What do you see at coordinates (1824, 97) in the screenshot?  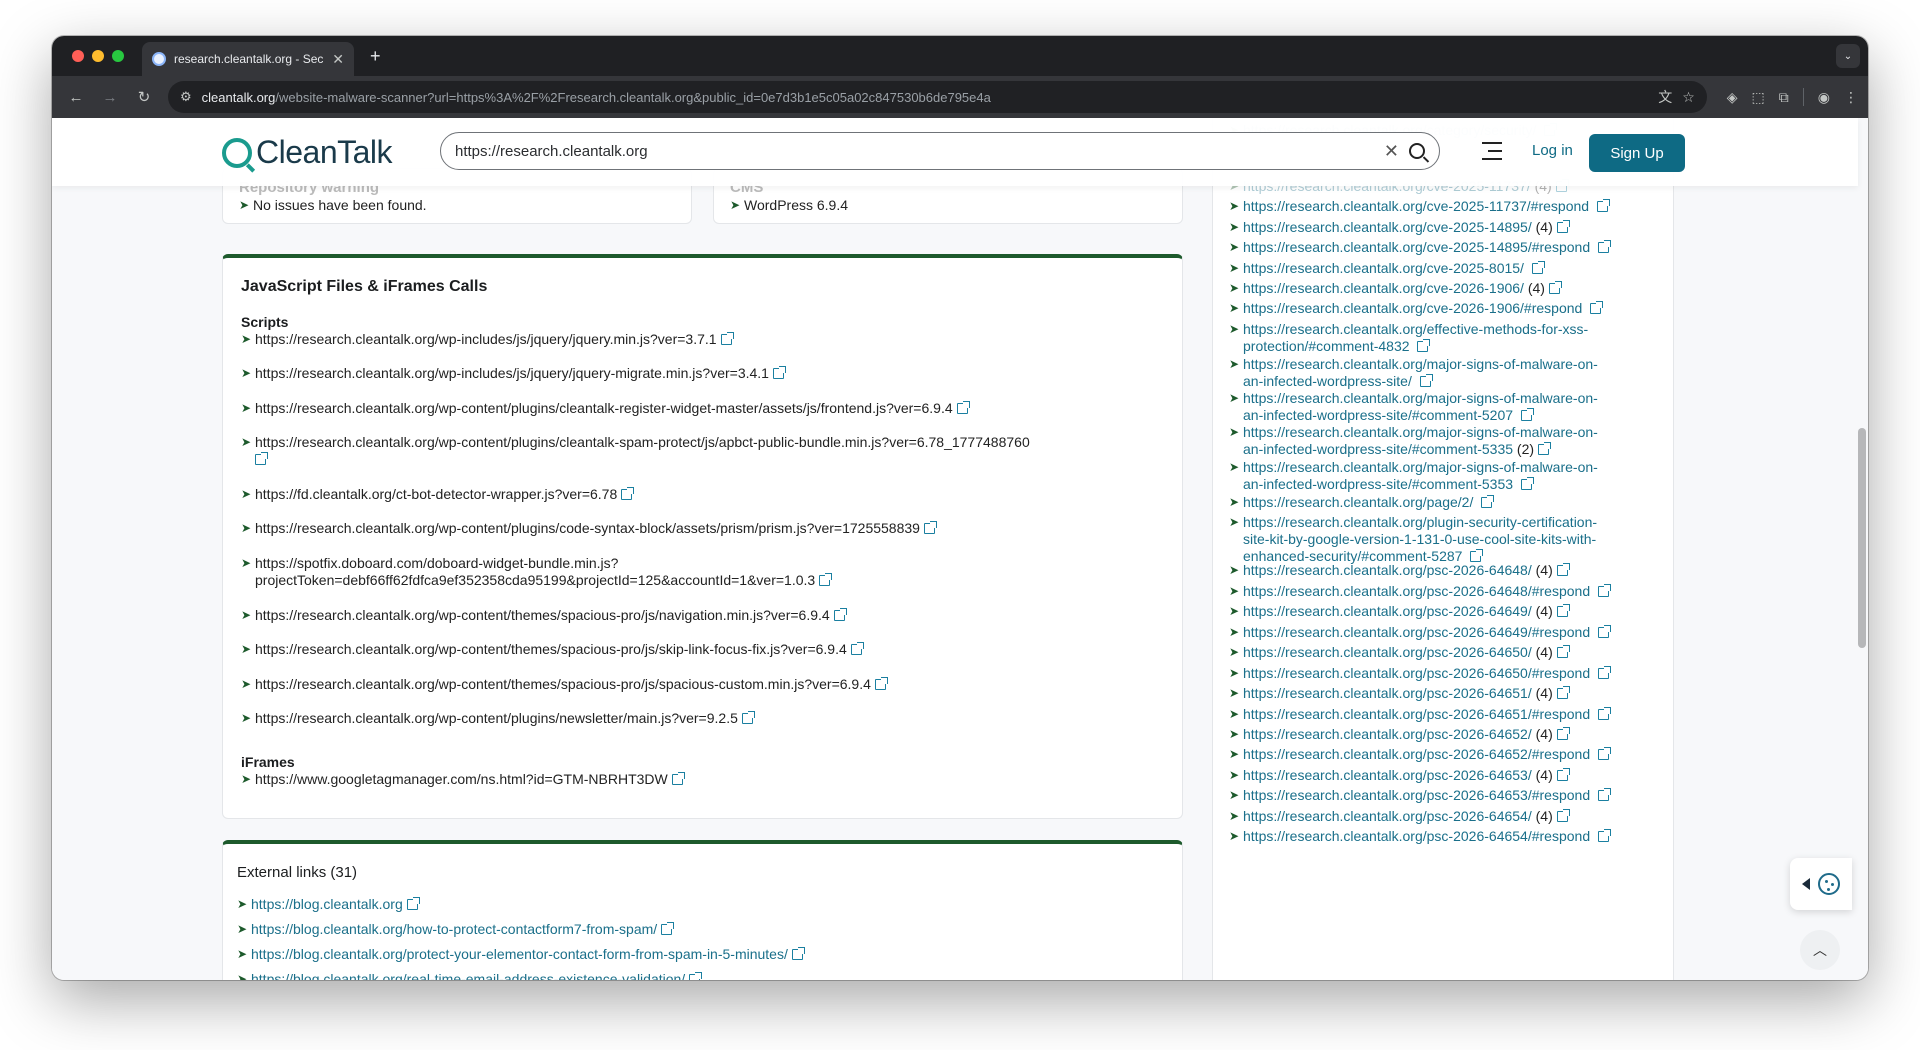 I see `profile-icon: ◉` at bounding box center [1824, 97].